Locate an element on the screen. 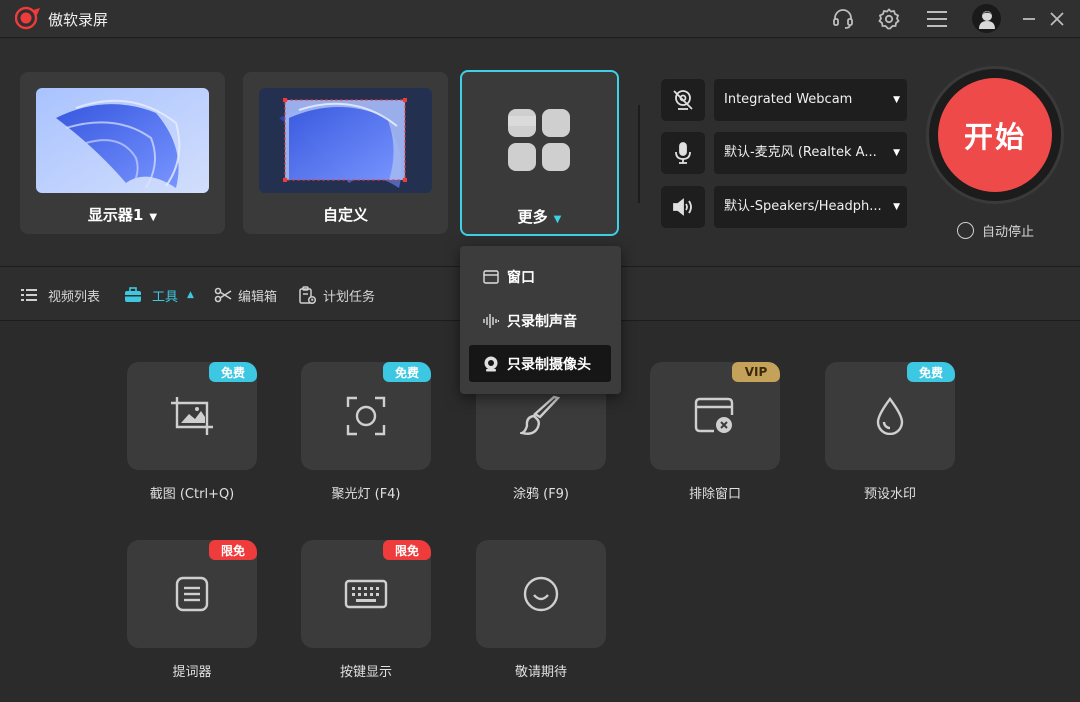 The image size is (1080, 702). source-display-card: 显示器1 ▼ is located at coordinates (122, 153).